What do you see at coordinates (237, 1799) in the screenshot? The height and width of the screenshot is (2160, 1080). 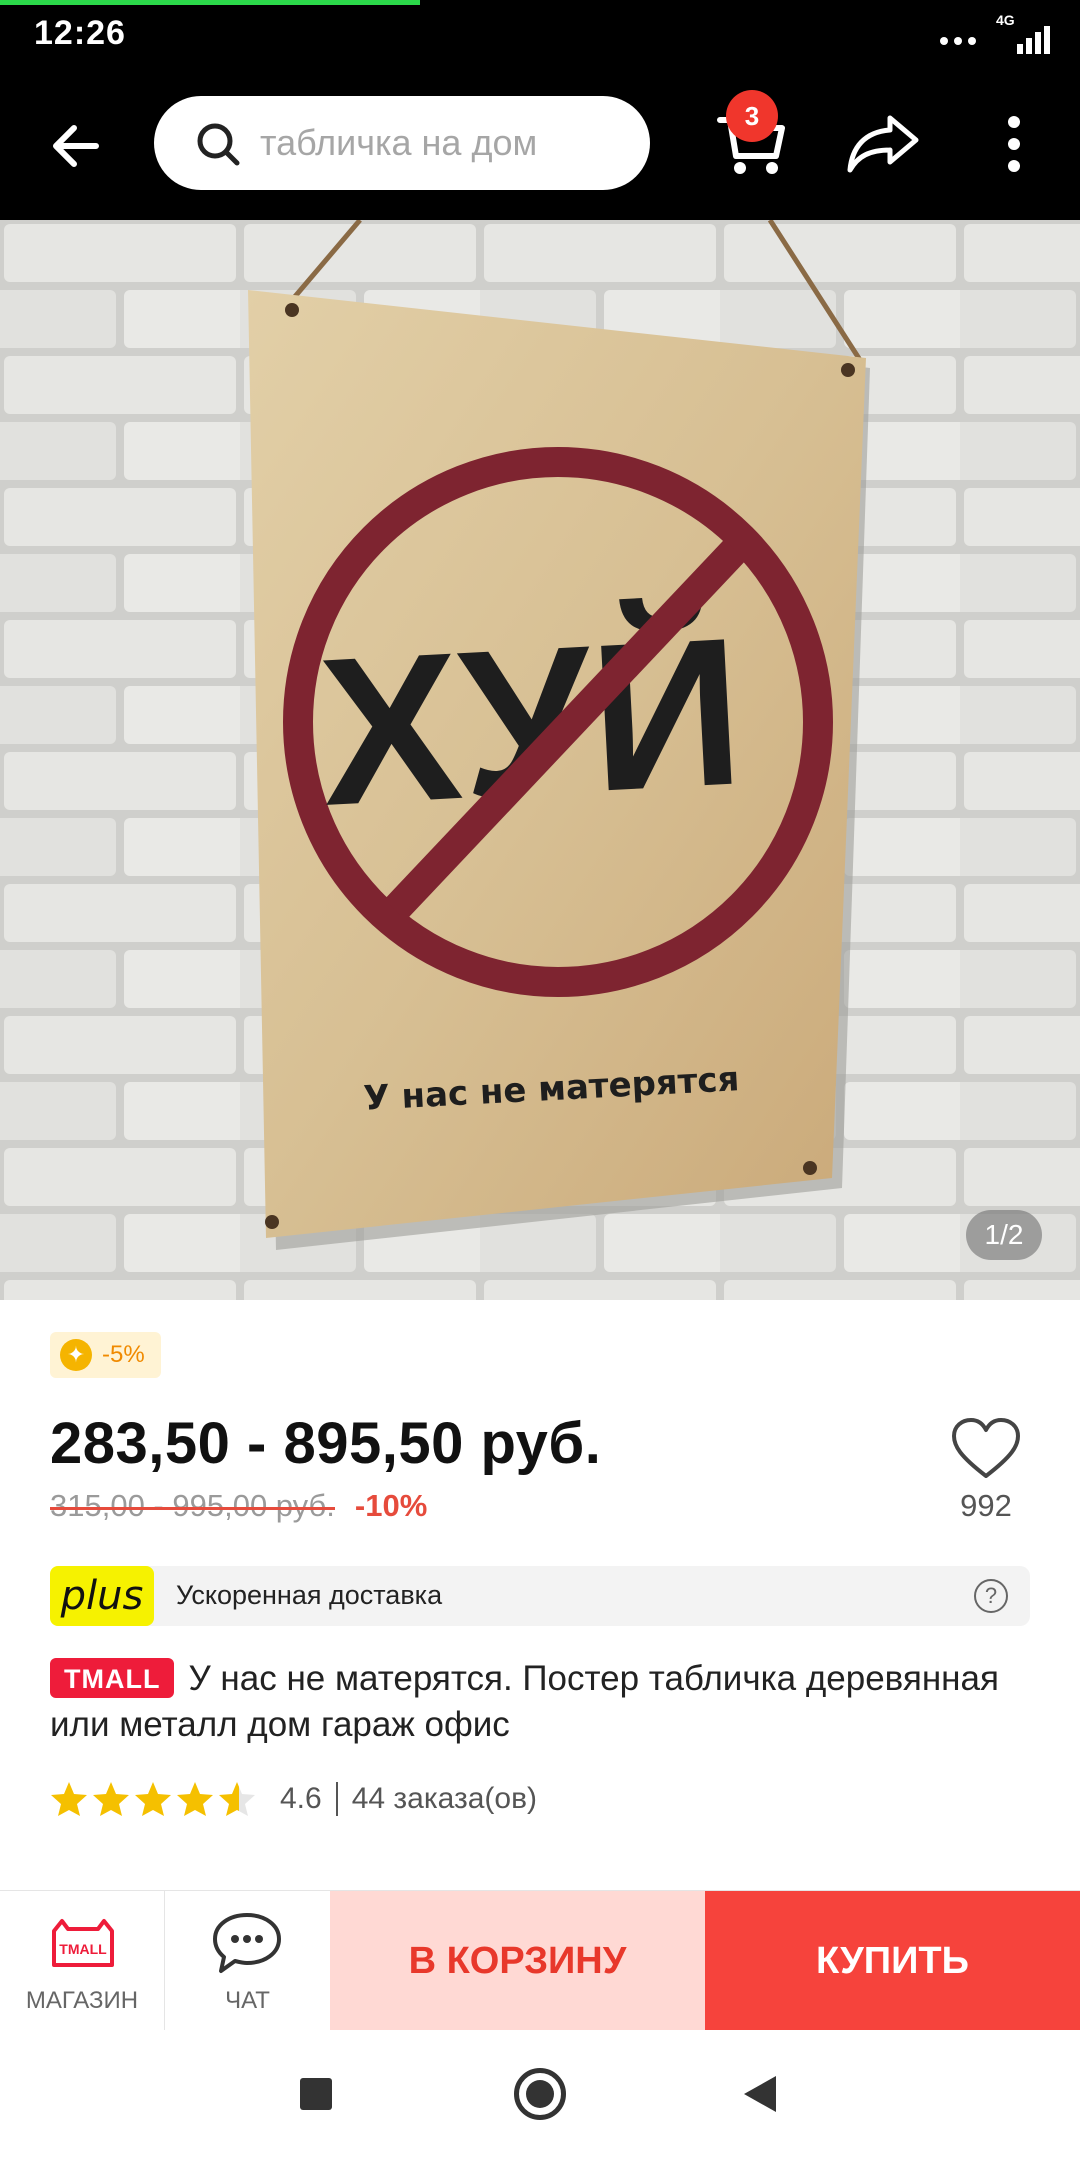 I see `star-half-icon` at bounding box center [237, 1799].